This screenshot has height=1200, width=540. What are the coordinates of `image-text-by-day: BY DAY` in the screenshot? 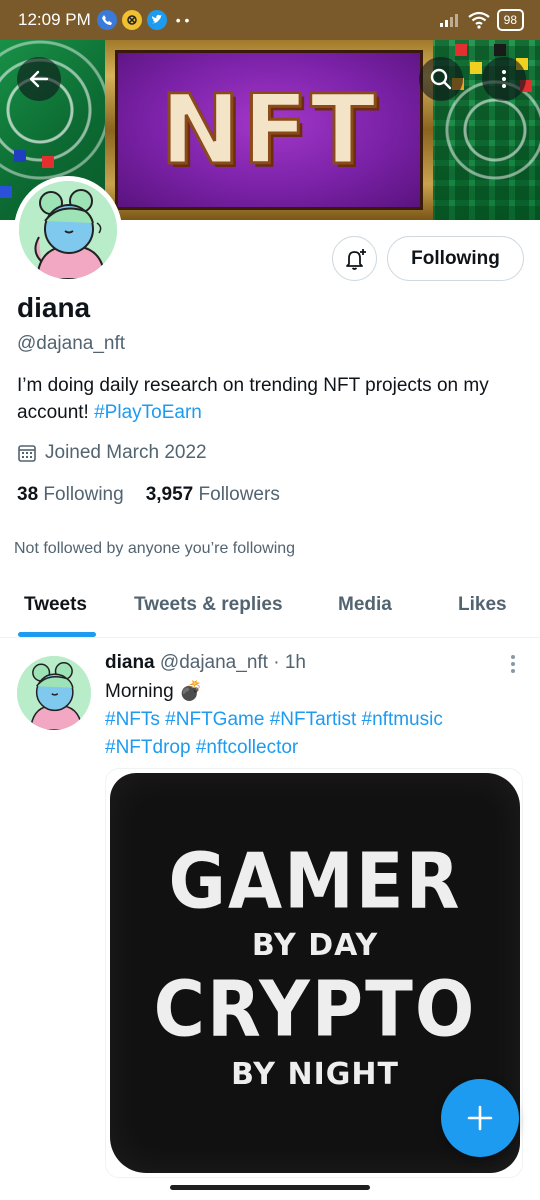 It's located at (315, 945).